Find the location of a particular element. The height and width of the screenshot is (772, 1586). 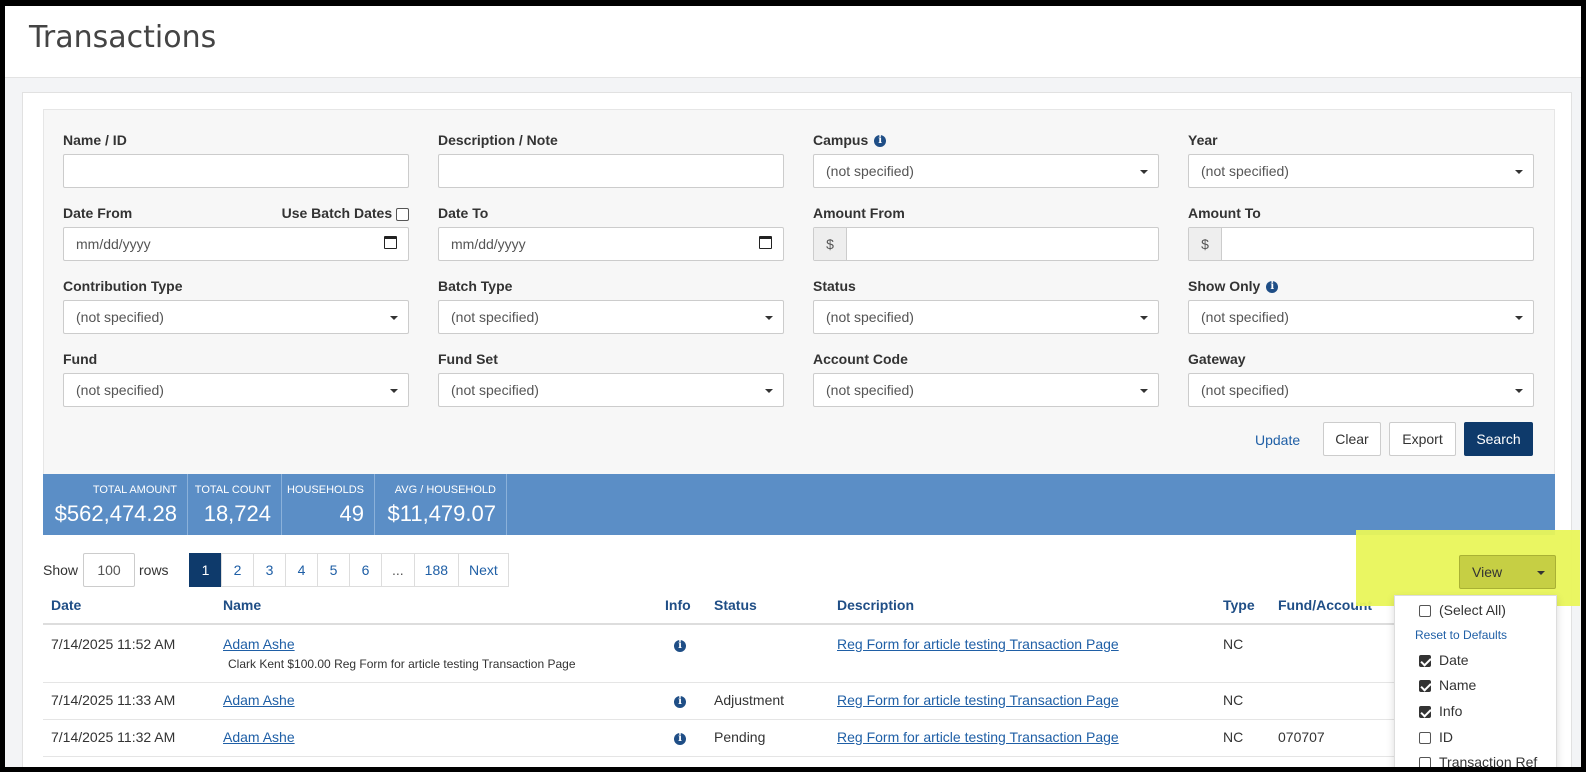

stat-value: 18,724 is located at coordinates (237, 513).